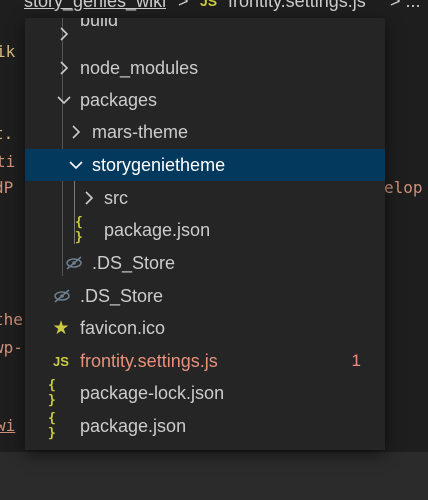  Describe the element at coordinates (119, 100) in the screenshot. I see `tree-item-label: packages` at that location.